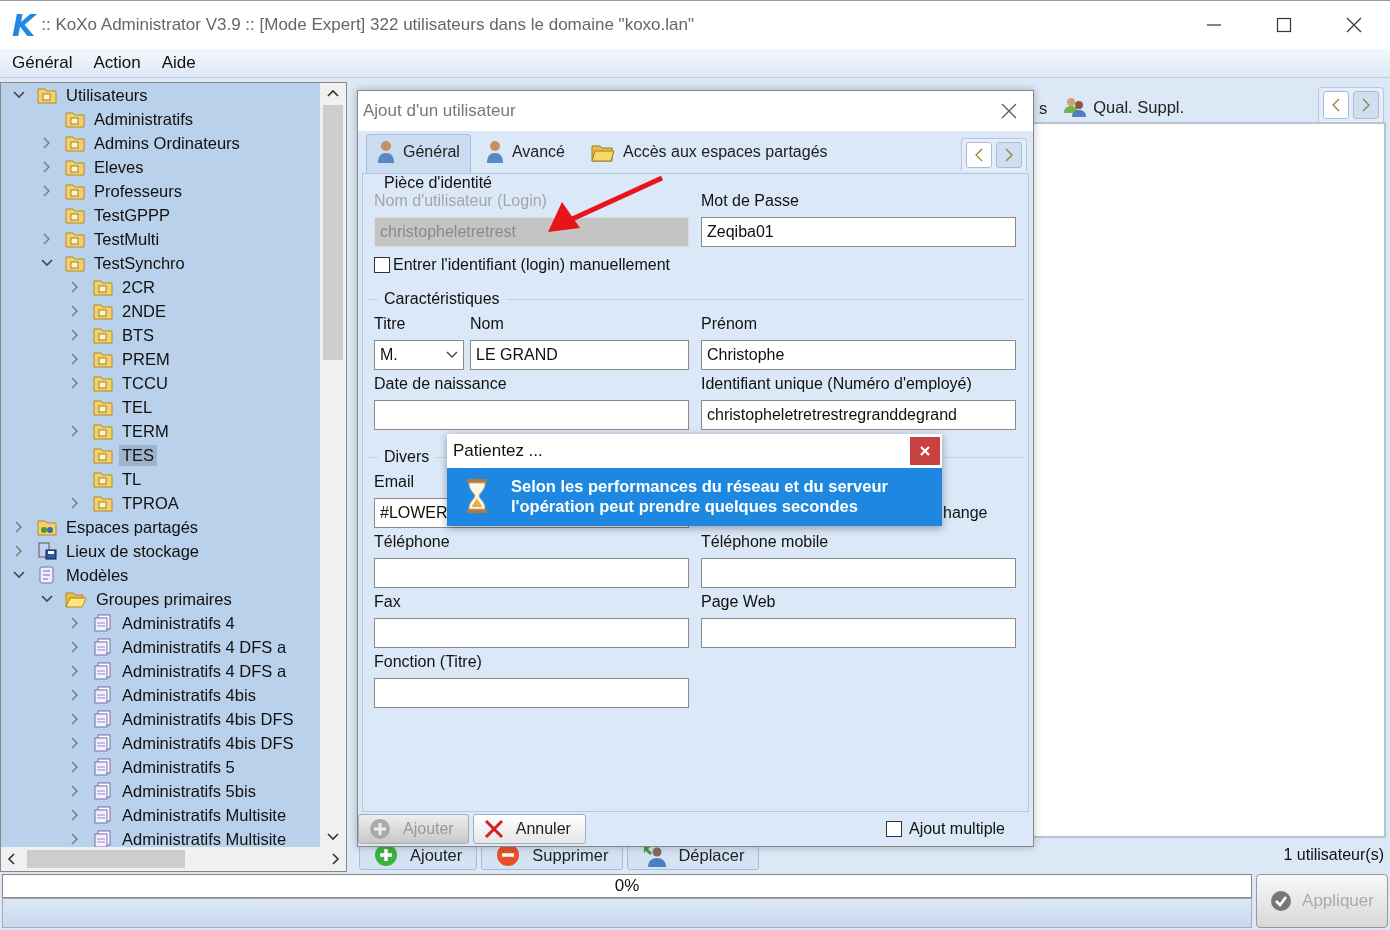 This screenshot has width=1390, height=930. Describe the element at coordinates (419, 355) in the screenshot. I see `select-field: M.` at that location.